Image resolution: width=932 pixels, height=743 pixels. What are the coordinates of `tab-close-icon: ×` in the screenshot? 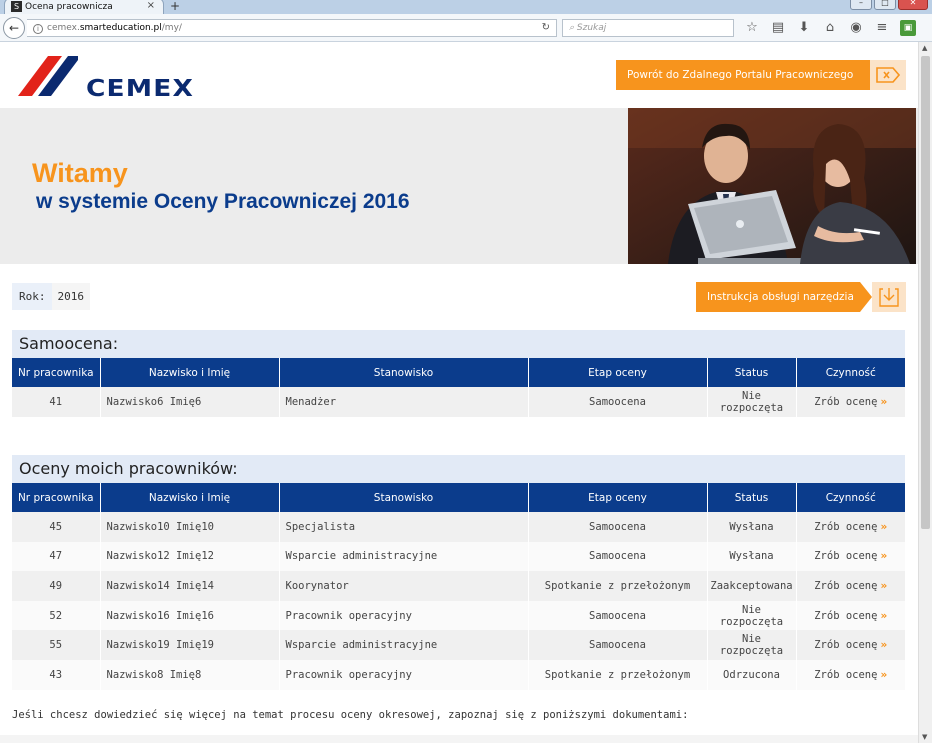 It's located at (151, 5).